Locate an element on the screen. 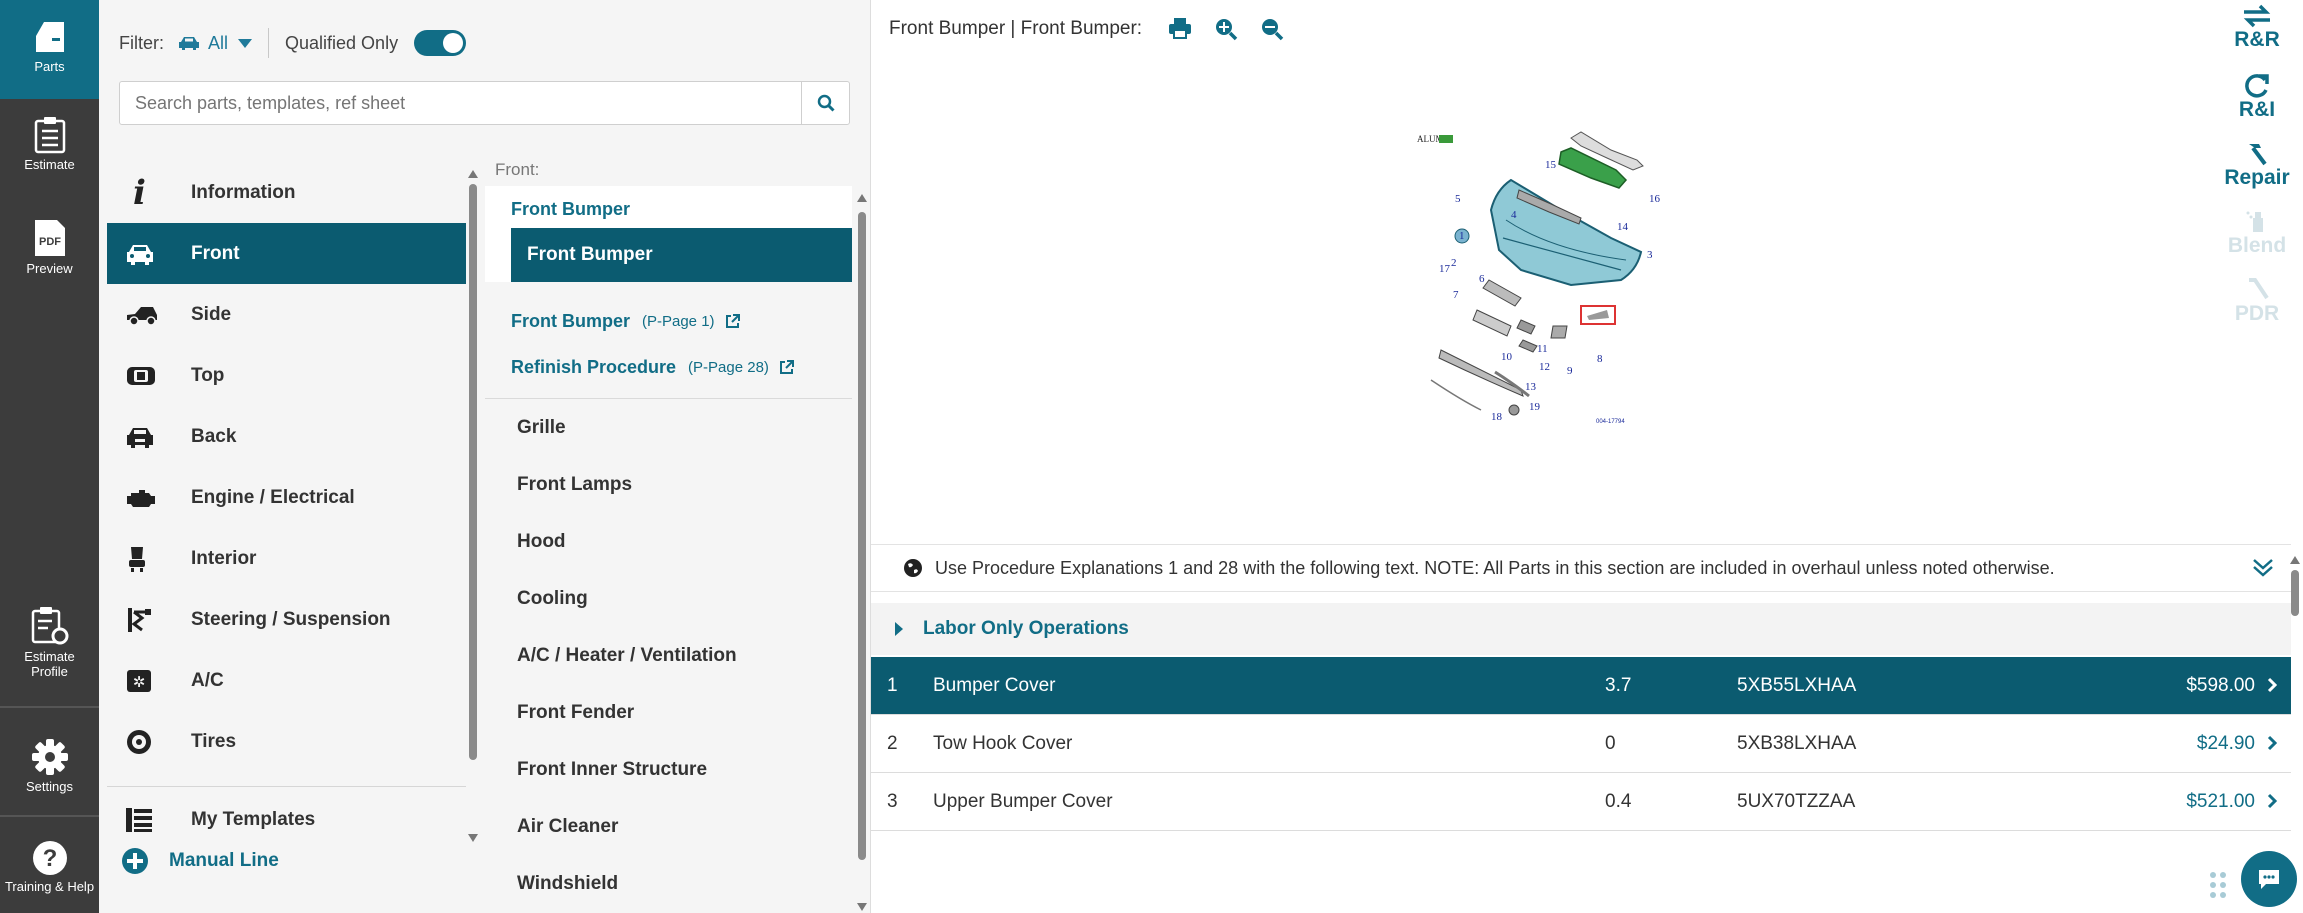  svg-text: 6 is located at coordinates (1482, 279).